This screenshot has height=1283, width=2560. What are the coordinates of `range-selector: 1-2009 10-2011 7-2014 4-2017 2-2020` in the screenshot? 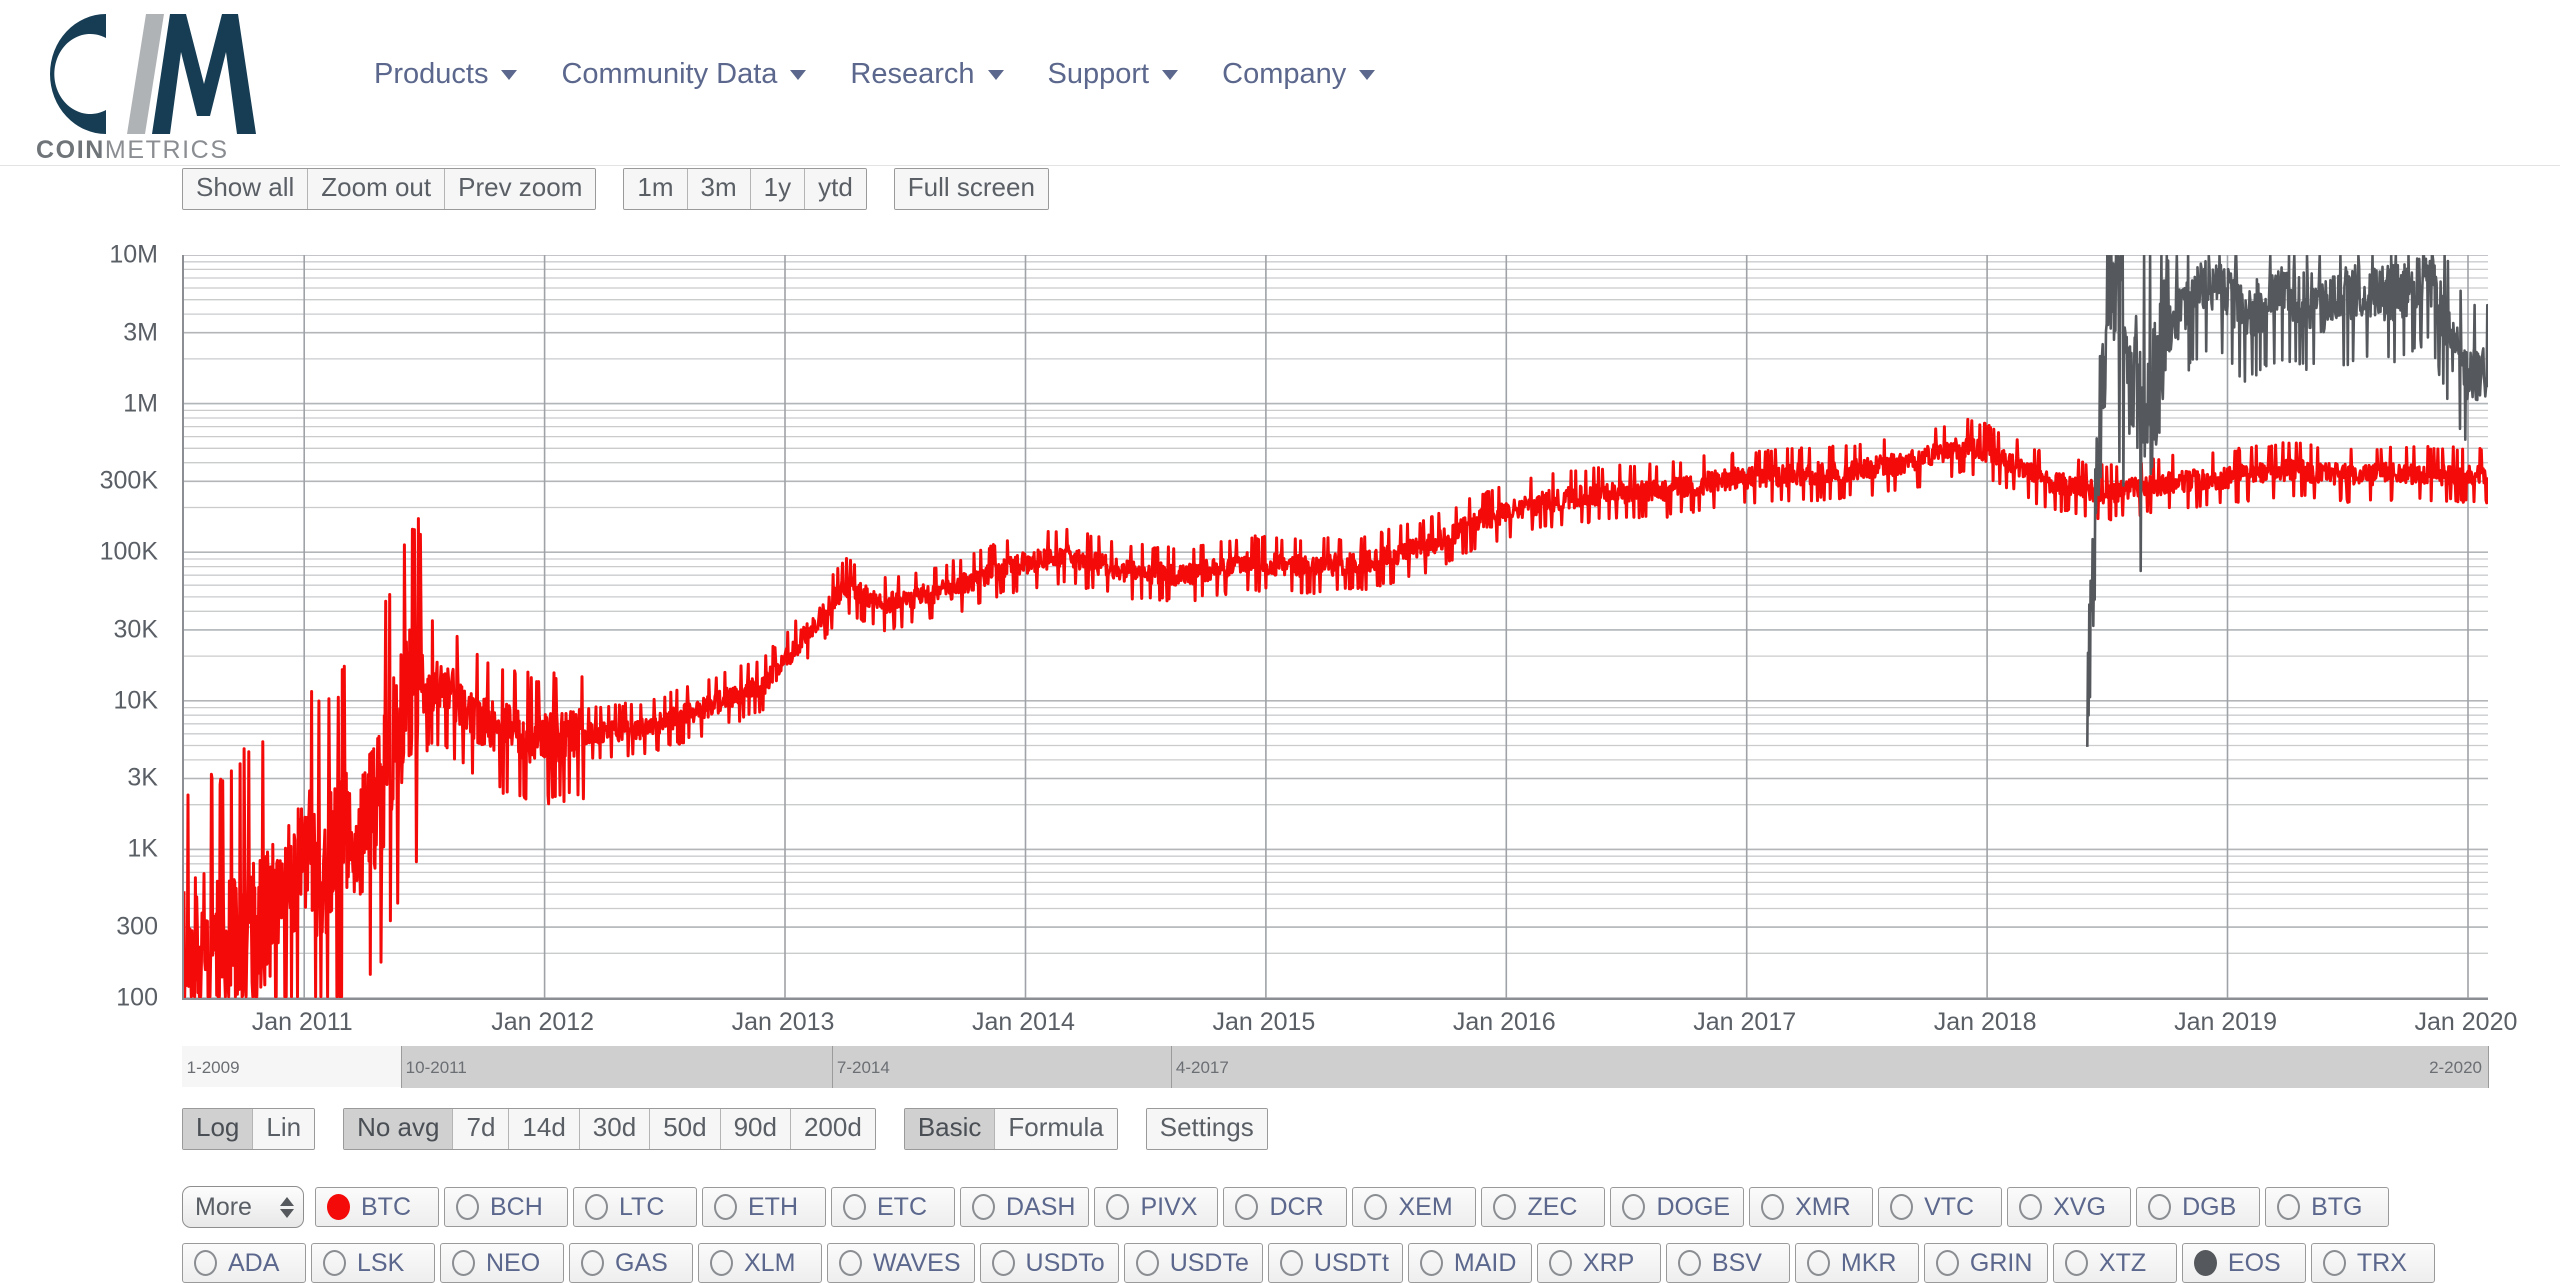 It's located at (1335, 1067).